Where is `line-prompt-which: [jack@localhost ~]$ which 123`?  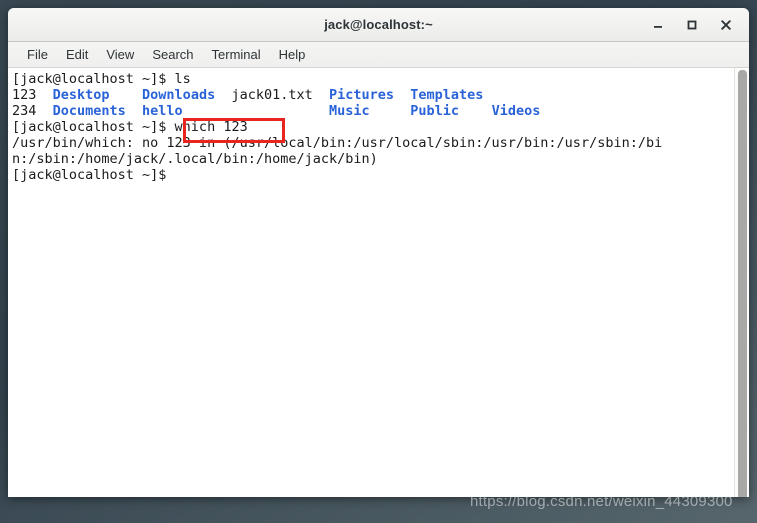
line-prompt-which: [jack@localhost ~]$ which 123 is located at coordinates (373, 127).